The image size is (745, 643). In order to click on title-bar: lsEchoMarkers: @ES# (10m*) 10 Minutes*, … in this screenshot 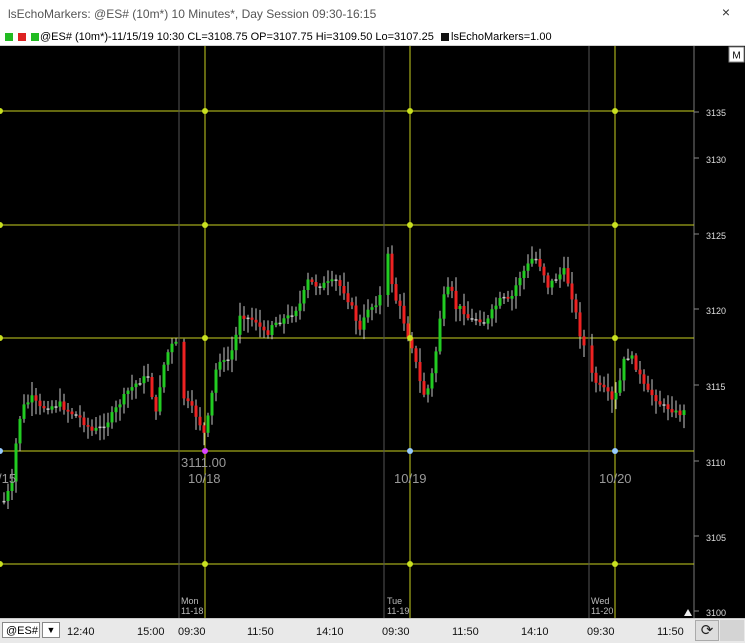, I will do `click(372, 15)`.